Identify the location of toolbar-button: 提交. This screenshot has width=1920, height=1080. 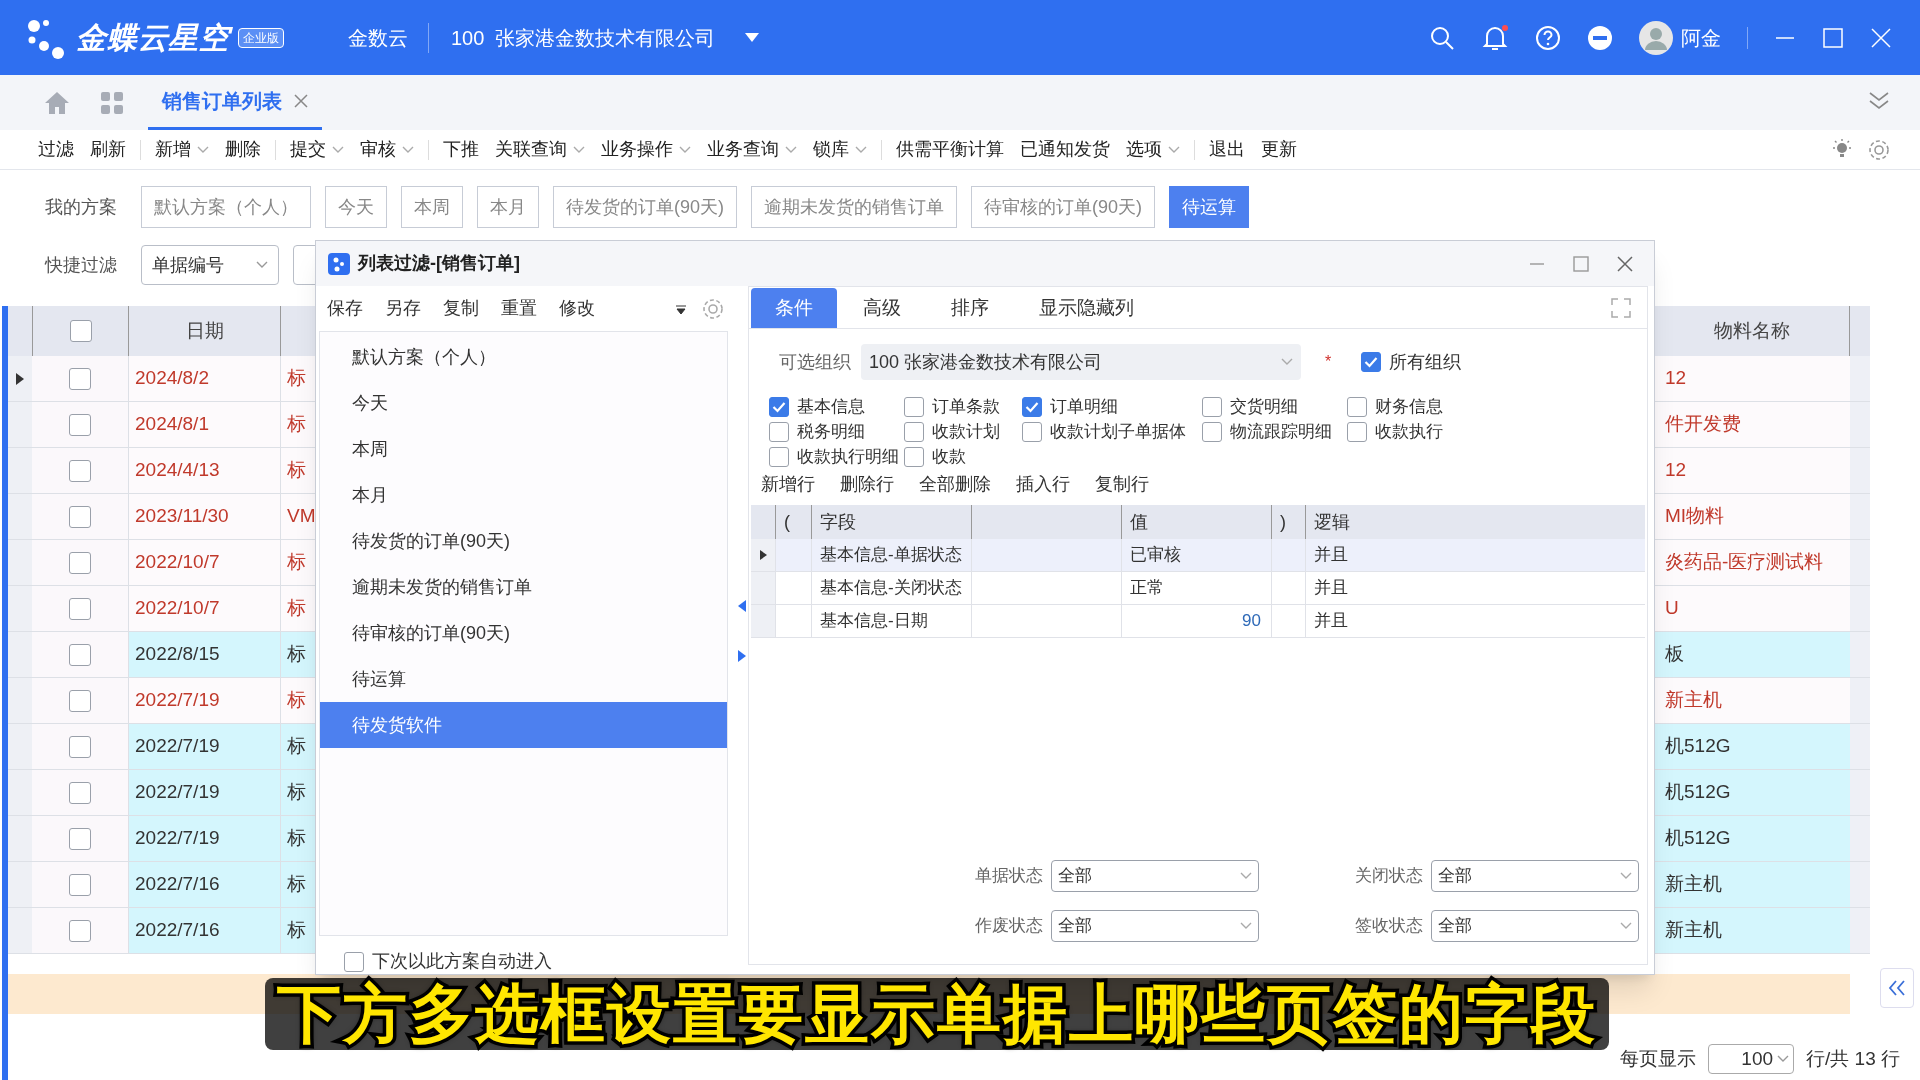
(317, 149).